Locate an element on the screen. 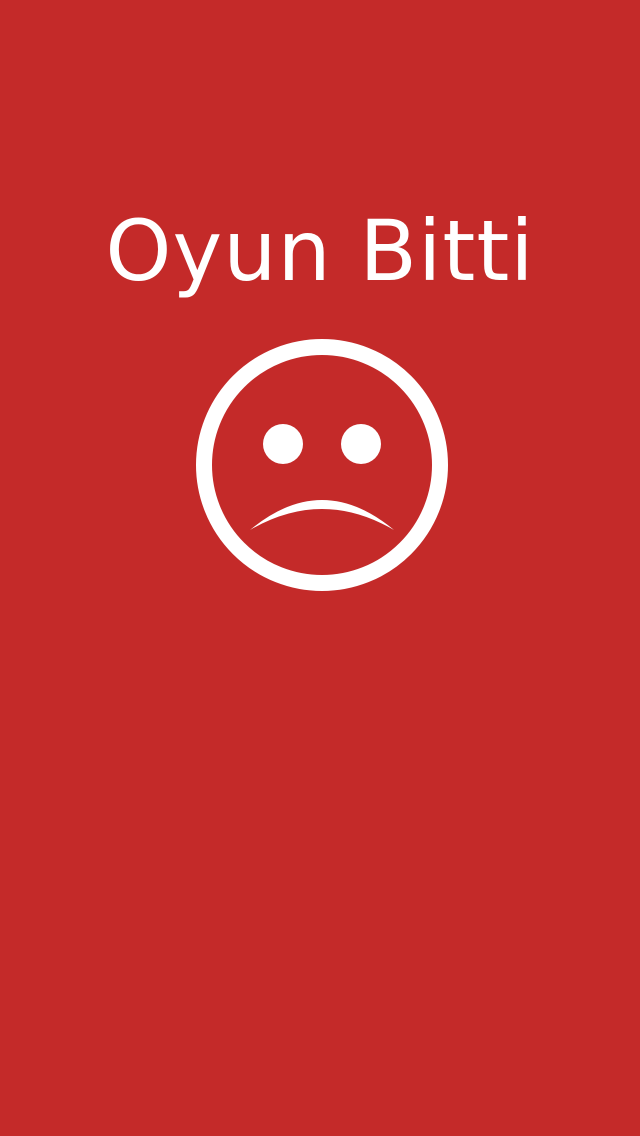  frown-mouth is located at coordinates (322, 515).